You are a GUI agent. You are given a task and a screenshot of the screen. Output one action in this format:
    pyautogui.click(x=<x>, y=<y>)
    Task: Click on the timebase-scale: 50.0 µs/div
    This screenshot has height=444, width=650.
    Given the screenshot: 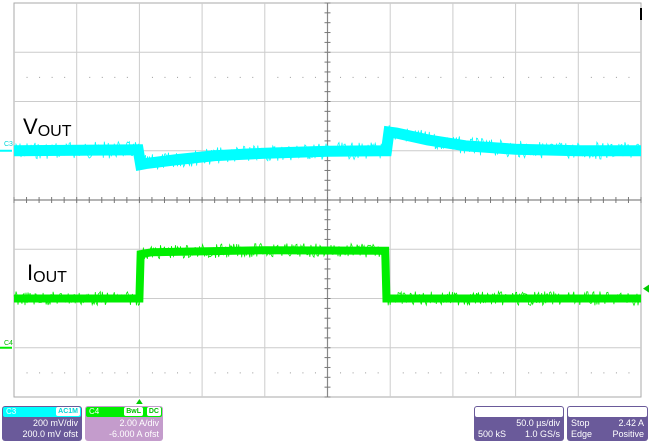 What is the action you would take?
    pyautogui.click(x=538, y=423)
    